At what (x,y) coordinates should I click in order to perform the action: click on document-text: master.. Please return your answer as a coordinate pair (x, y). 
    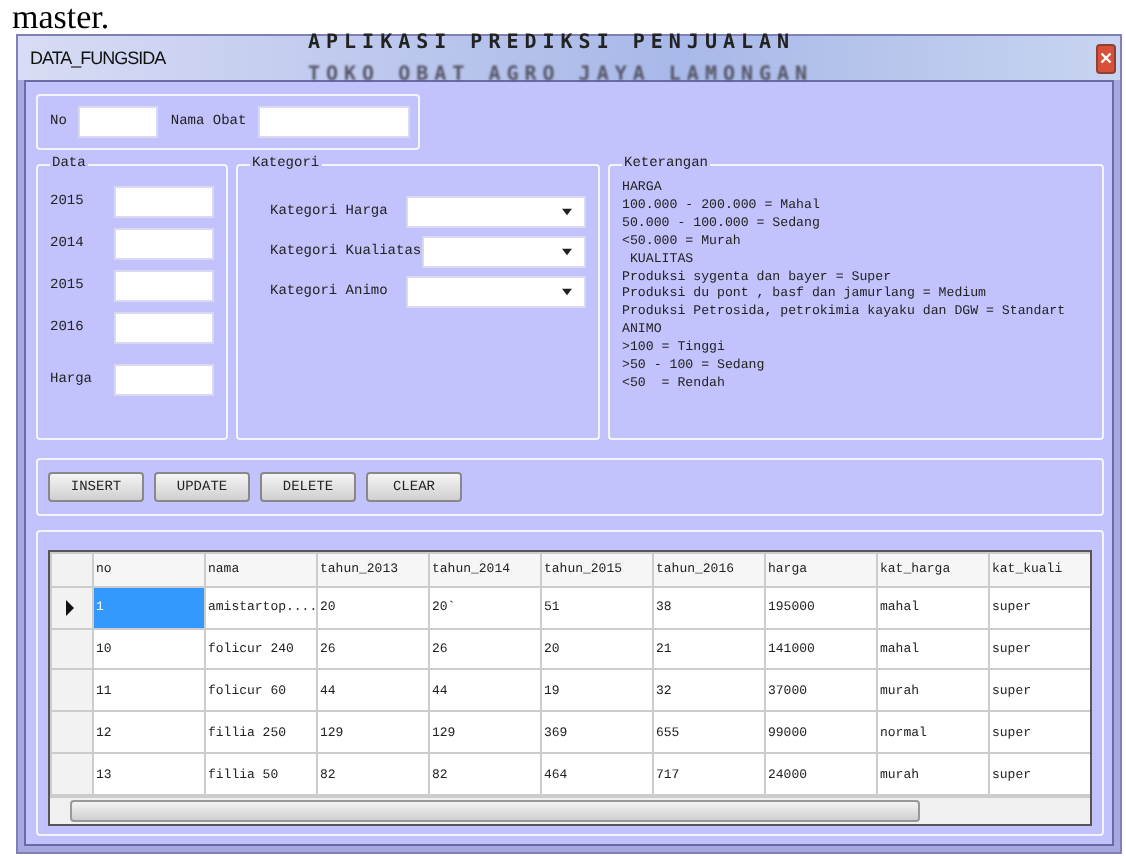
    Looking at the image, I should click on (61, 17).